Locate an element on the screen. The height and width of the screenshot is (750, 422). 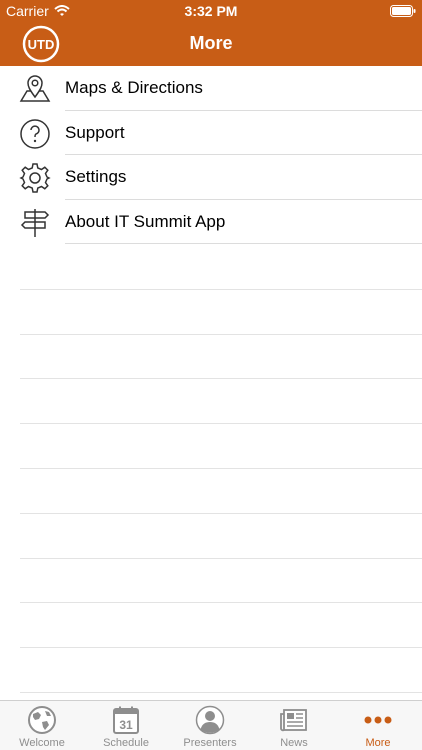
more-dots-icon is located at coordinates (378, 720).